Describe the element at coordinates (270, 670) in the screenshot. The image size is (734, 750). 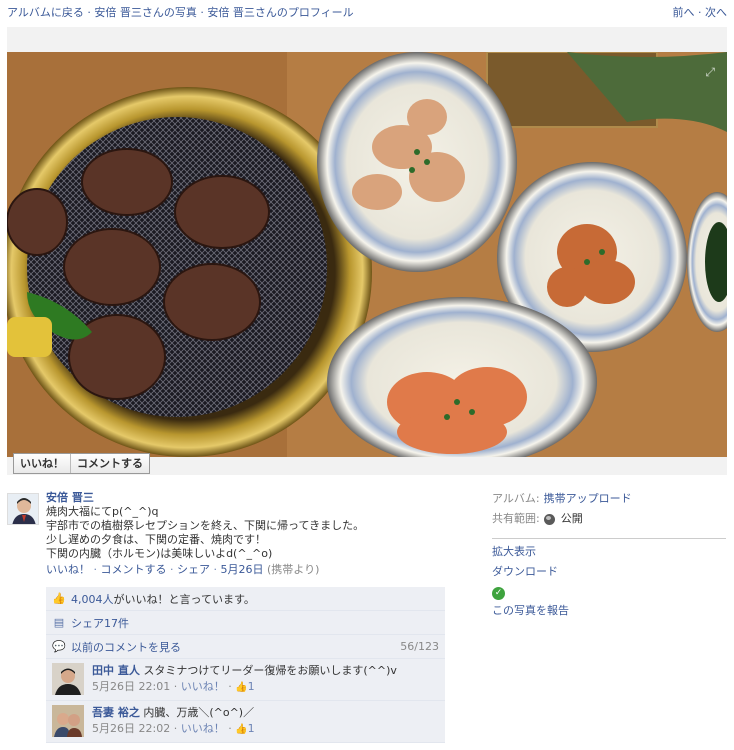
I see `comment-text: スタミナつけてリーダー復帰をお願いします(^^)v` at that location.